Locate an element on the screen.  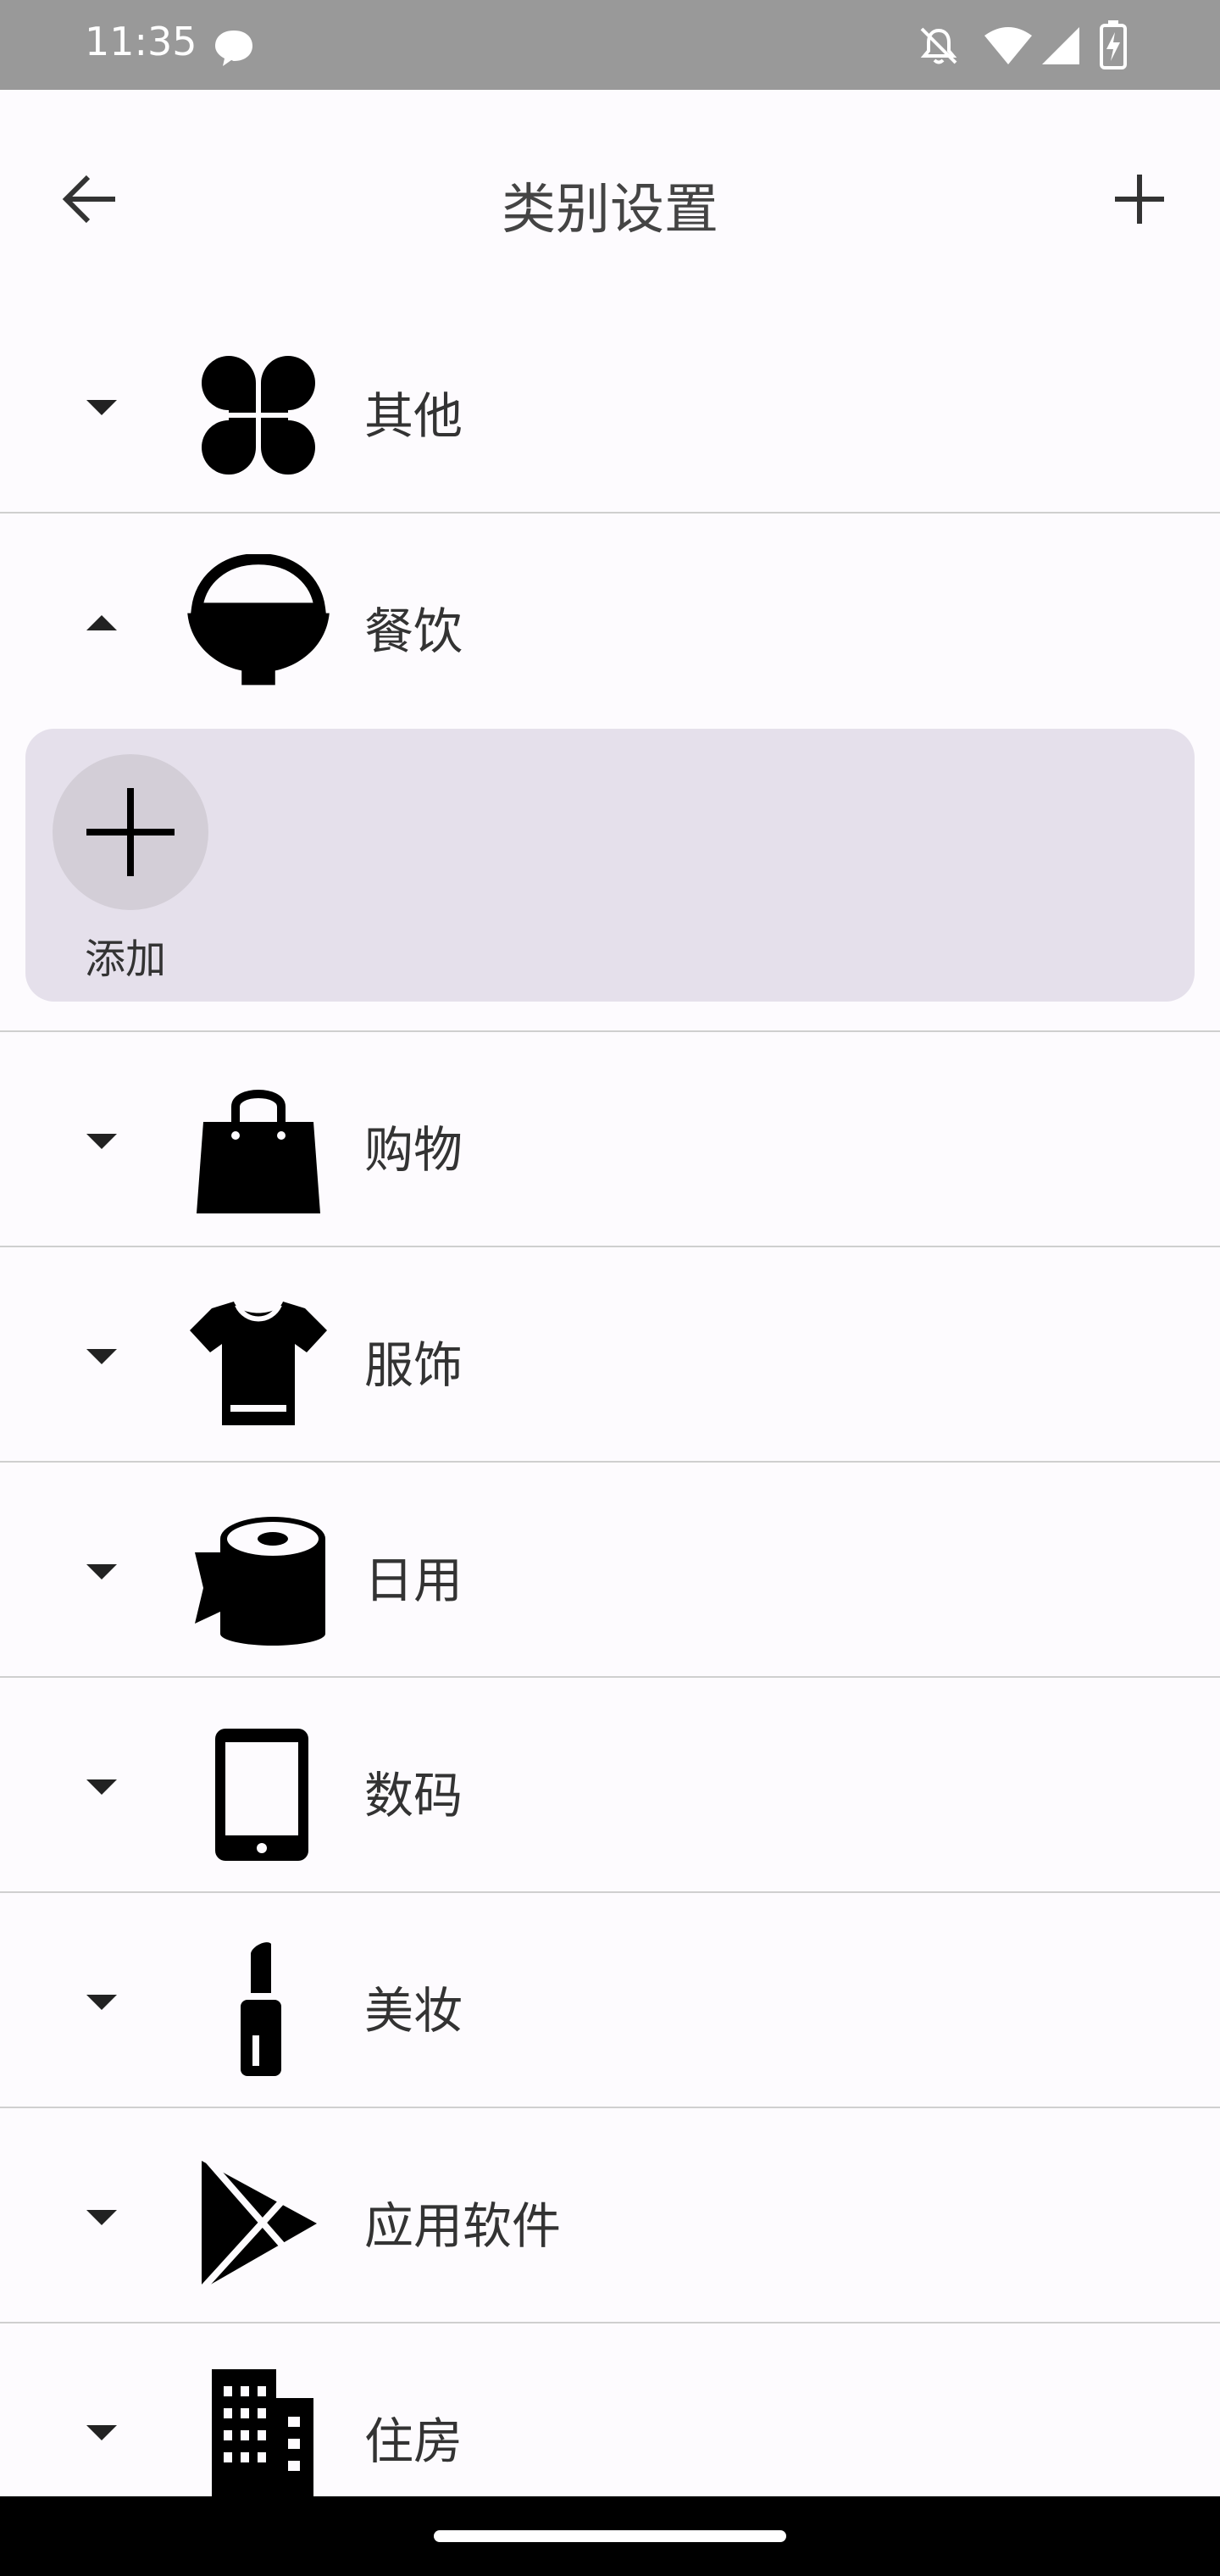
status-bar: 11:35 is located at coordinates (610, 45).